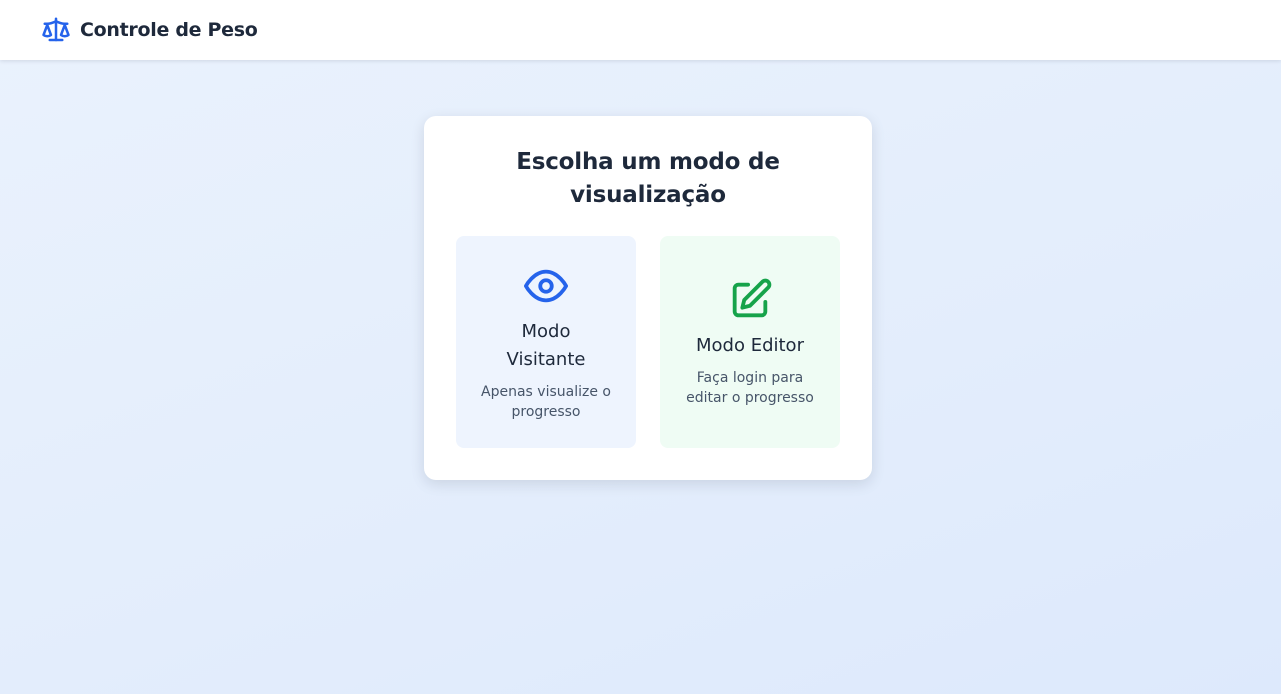 The image size is (1281, 694). What do you see at coordinates (546, 402) in the screenshot?
I see `visitor-mode-description: Apenas visualize o progresso` at bounding box center [546, 402].